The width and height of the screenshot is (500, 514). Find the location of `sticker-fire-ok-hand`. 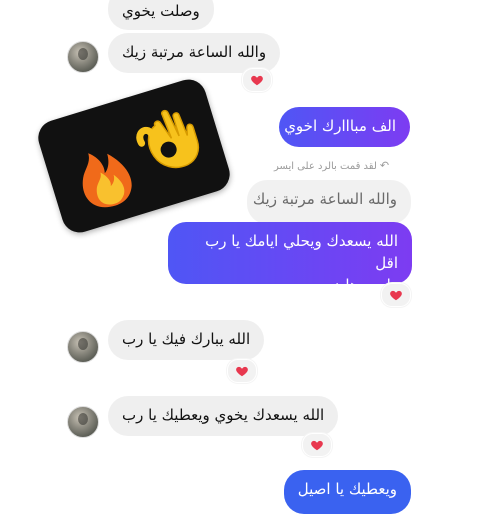

sticker-fire-ok-hand is located at coordinates (134, 156).